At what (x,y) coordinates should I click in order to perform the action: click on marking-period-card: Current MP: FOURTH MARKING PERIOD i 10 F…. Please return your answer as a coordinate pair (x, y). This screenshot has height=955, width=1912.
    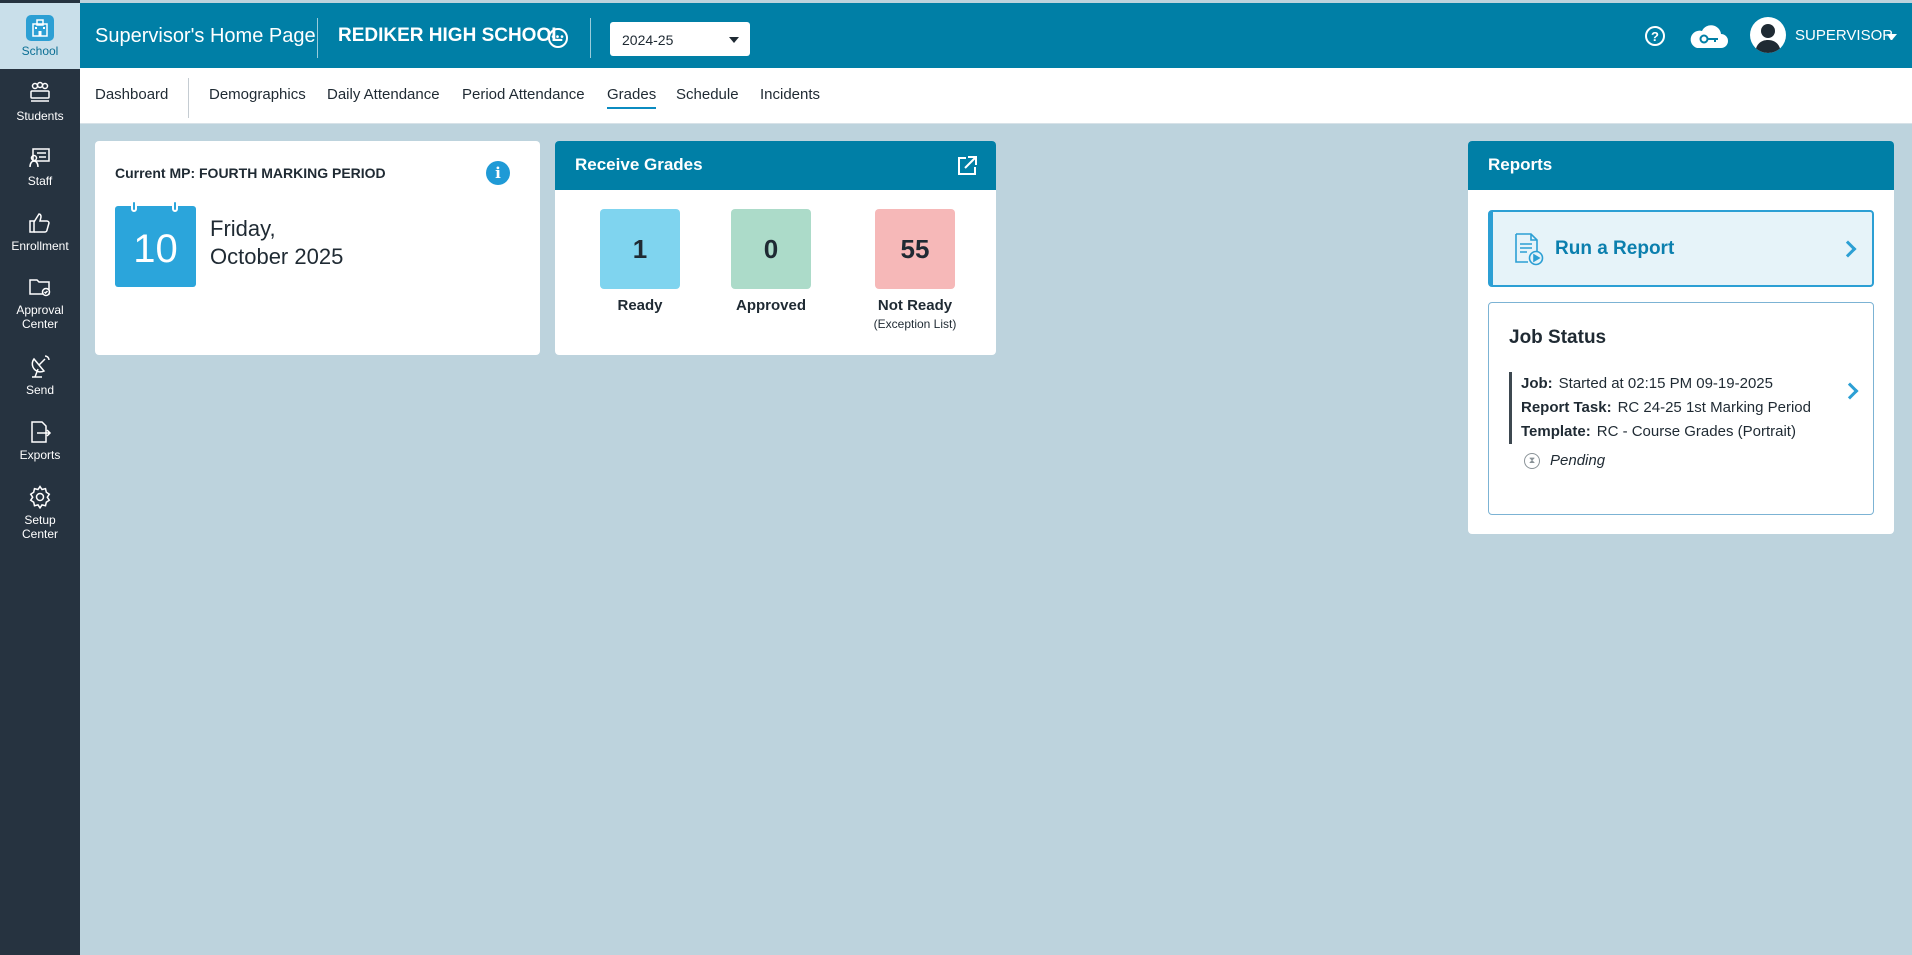
    Looking at the image, I should click on (317, 248).